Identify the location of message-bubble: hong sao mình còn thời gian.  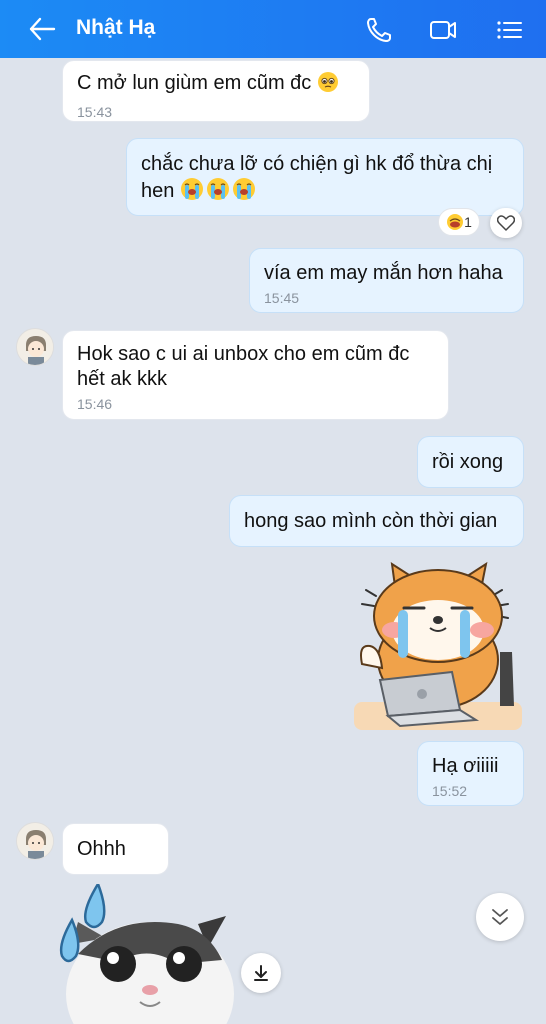
(376, 521).